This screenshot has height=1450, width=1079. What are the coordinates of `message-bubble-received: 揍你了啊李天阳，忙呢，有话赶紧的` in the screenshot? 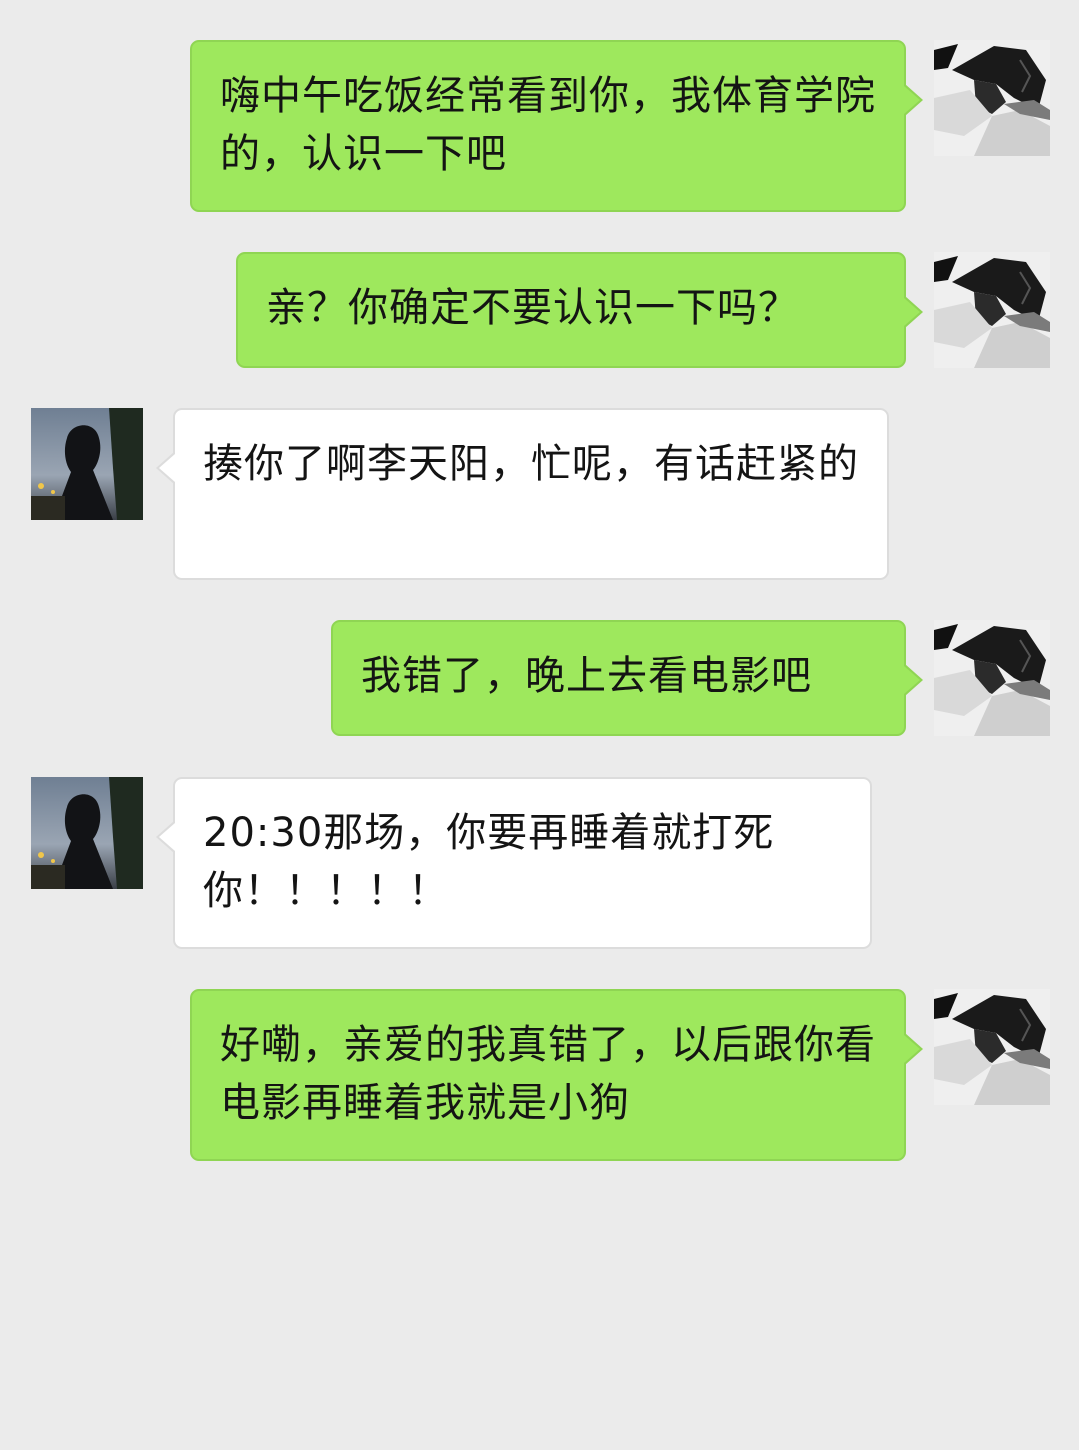 It's located at (522, 494).